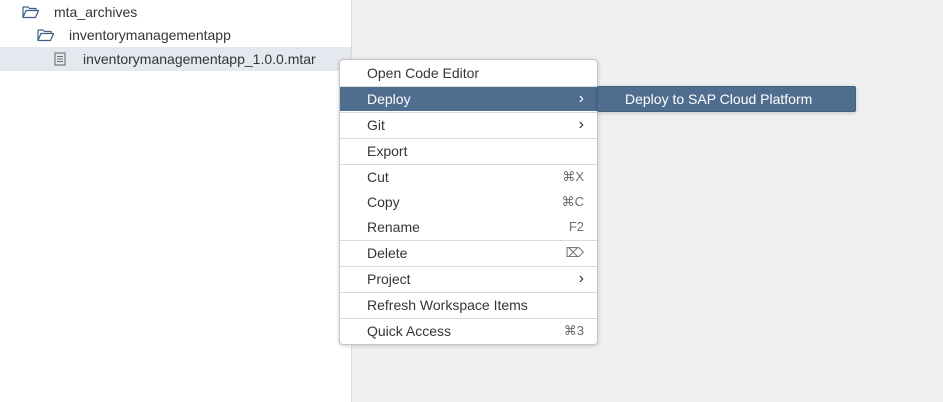  What do you see at coordinates (468, 150) in the screenshot?
I see `menu-item-export: Export` at bounding box center [468, 150].